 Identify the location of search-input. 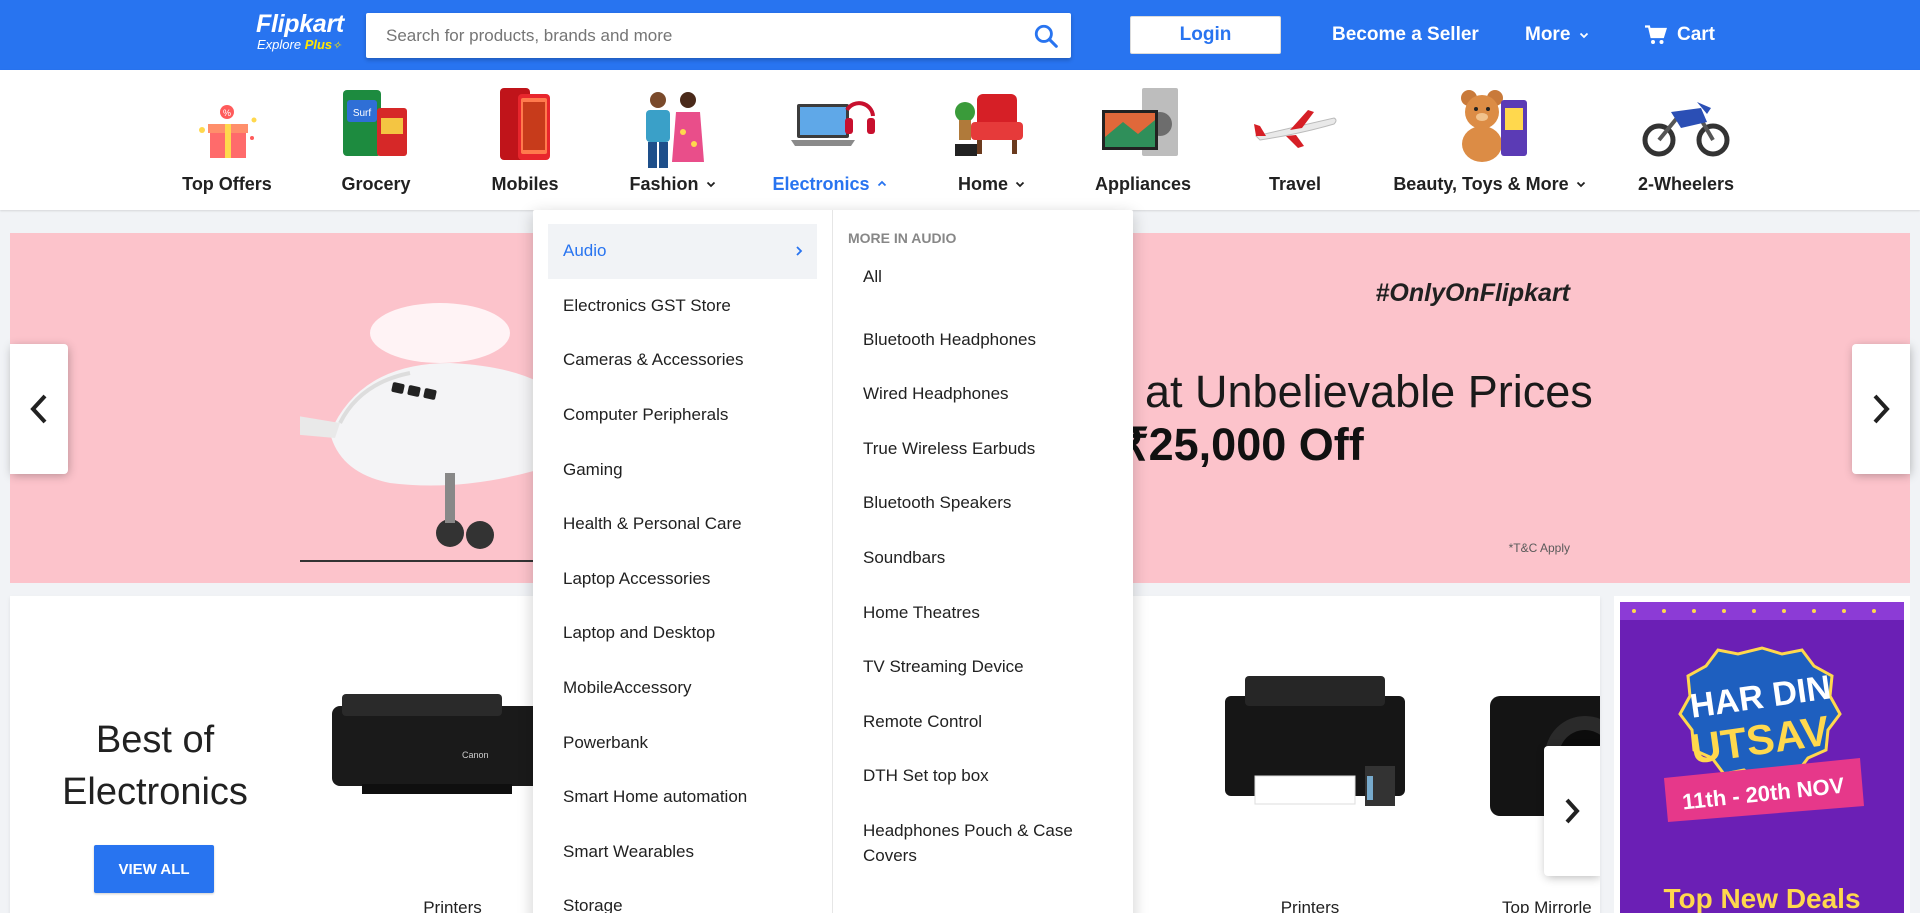
(686, 35).